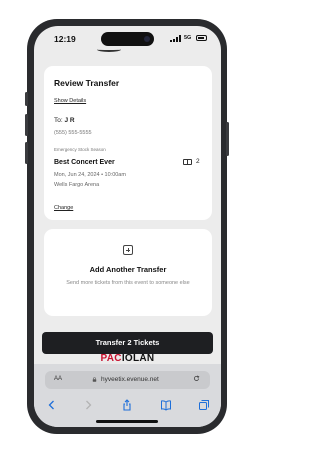 This screenshot has width=320, height=453. I want to click on power-button, so click(227, 139).